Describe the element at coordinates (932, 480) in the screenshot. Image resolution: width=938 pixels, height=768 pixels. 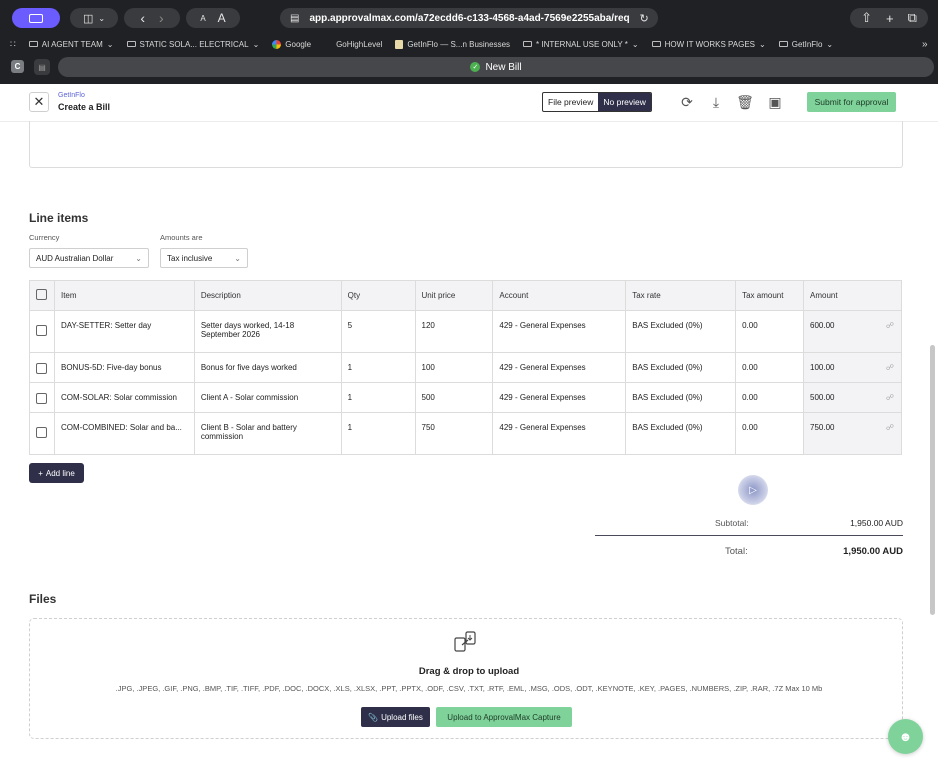
I see `scrollbar` at that location.